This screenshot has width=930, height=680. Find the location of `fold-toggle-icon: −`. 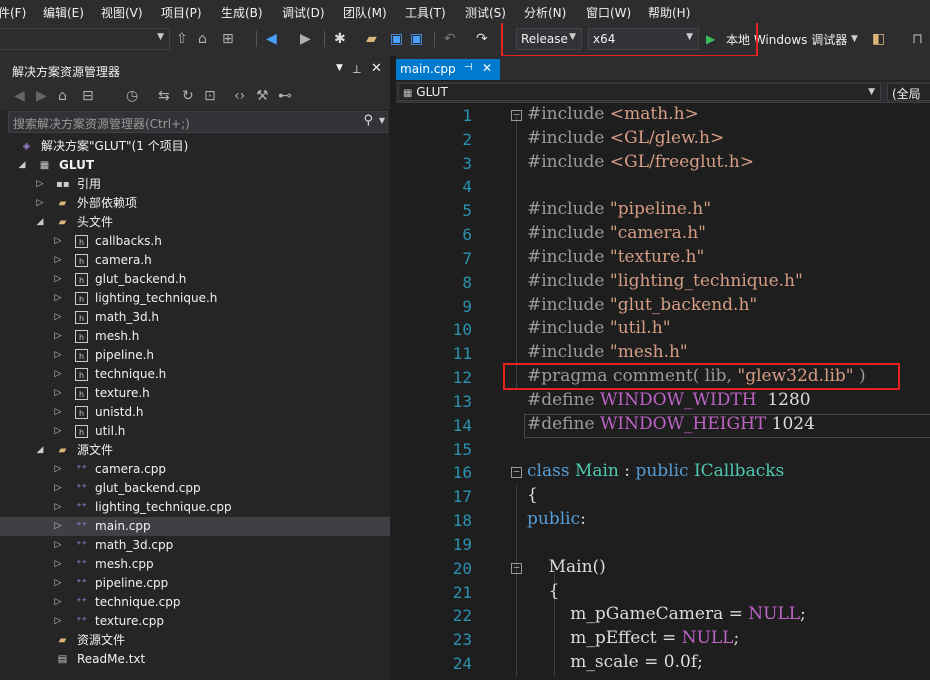

fold-toggle-icon: − is located at coordinates (516, 472).